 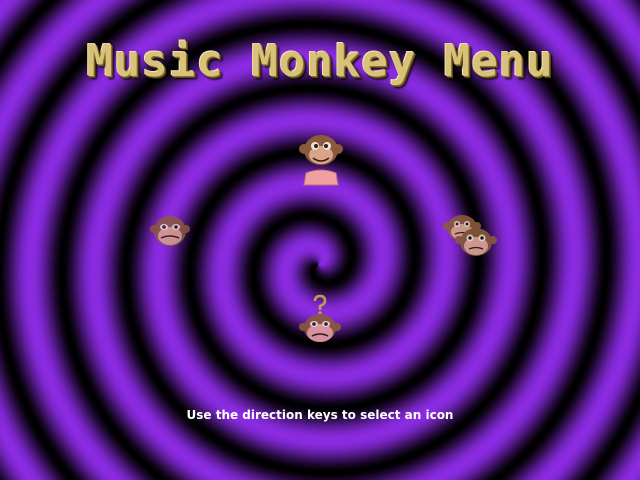 I want to click on monkey-question-icon, so click(x=320, y=319).